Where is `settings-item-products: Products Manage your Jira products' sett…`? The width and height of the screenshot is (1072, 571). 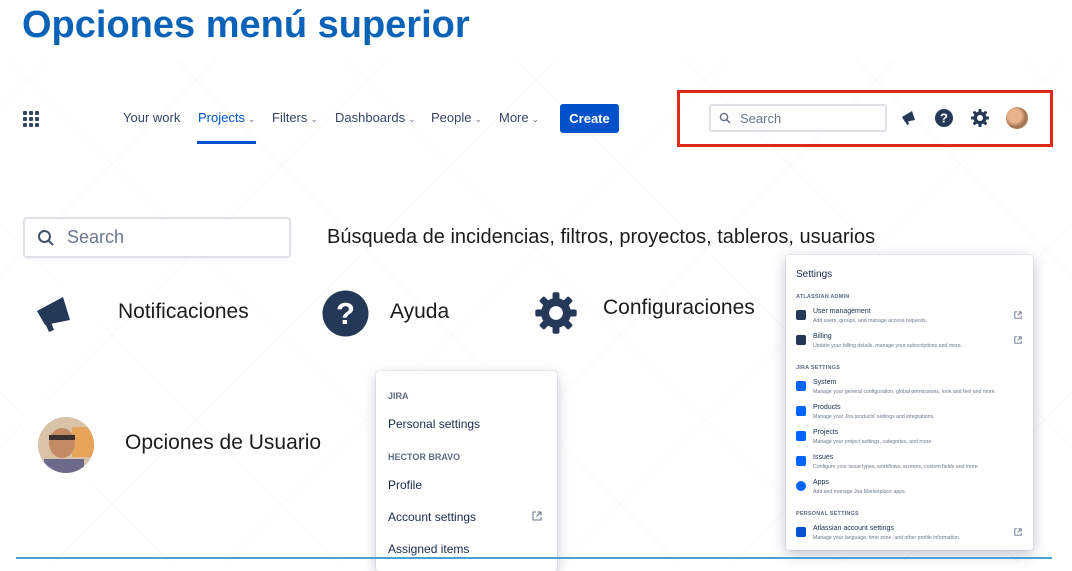 settings-item-products: Products Manage your Jira products' sett… is located at coordinates (911, 415).